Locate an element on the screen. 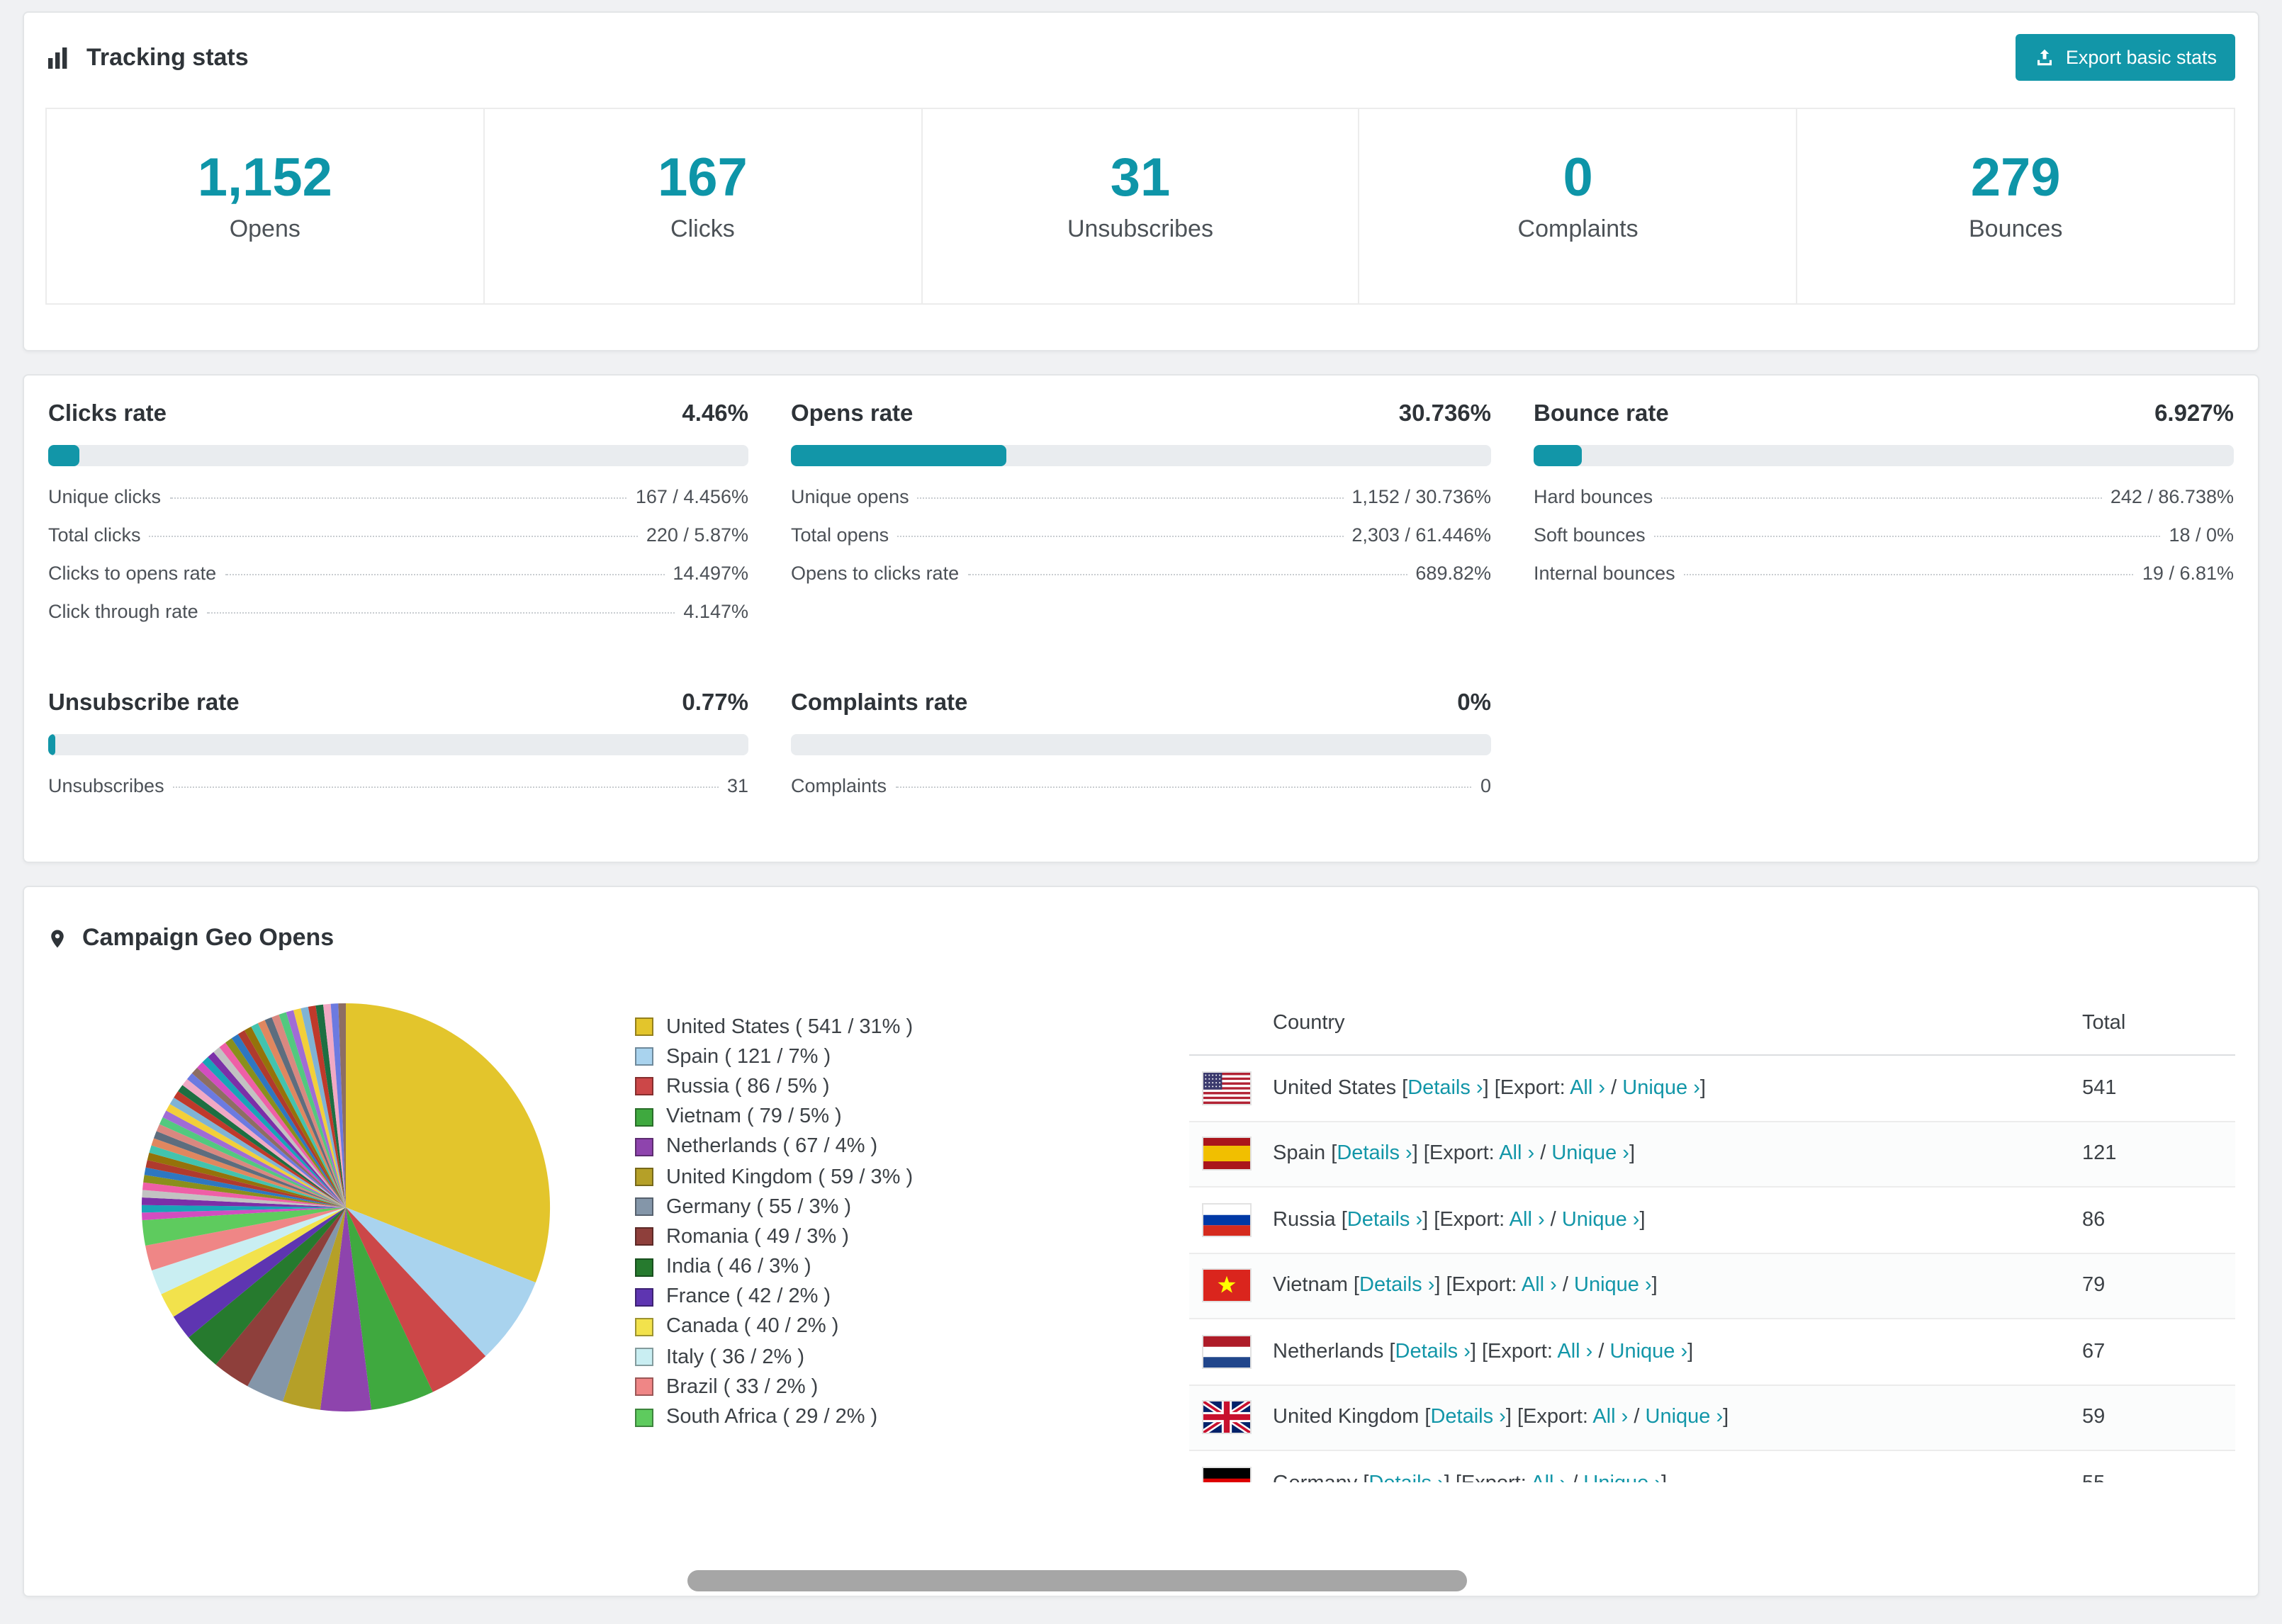 The height and width of the screenshot is (1624, 2282). rate-detail-value: 31 is located at coordinates (737, 785).